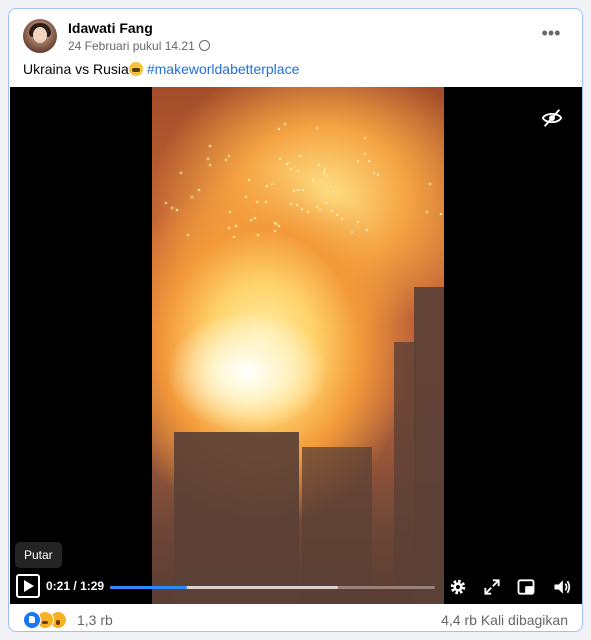 The image size is (591, 640). I want to click on fullscreen-icon, so click(492, 587).